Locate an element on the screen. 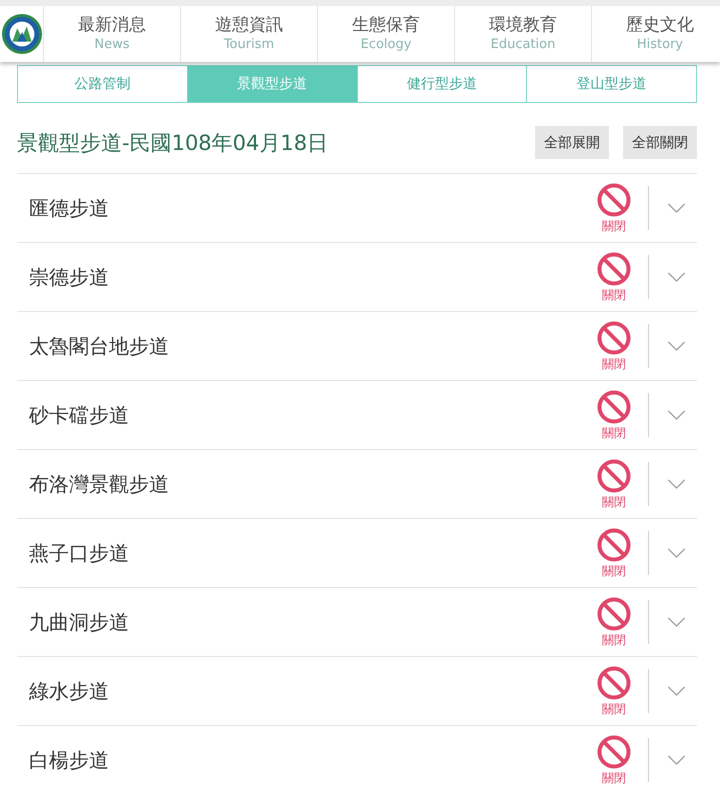  trail-name: 太魯閣台地步道 is located at coordinates (311, 346).